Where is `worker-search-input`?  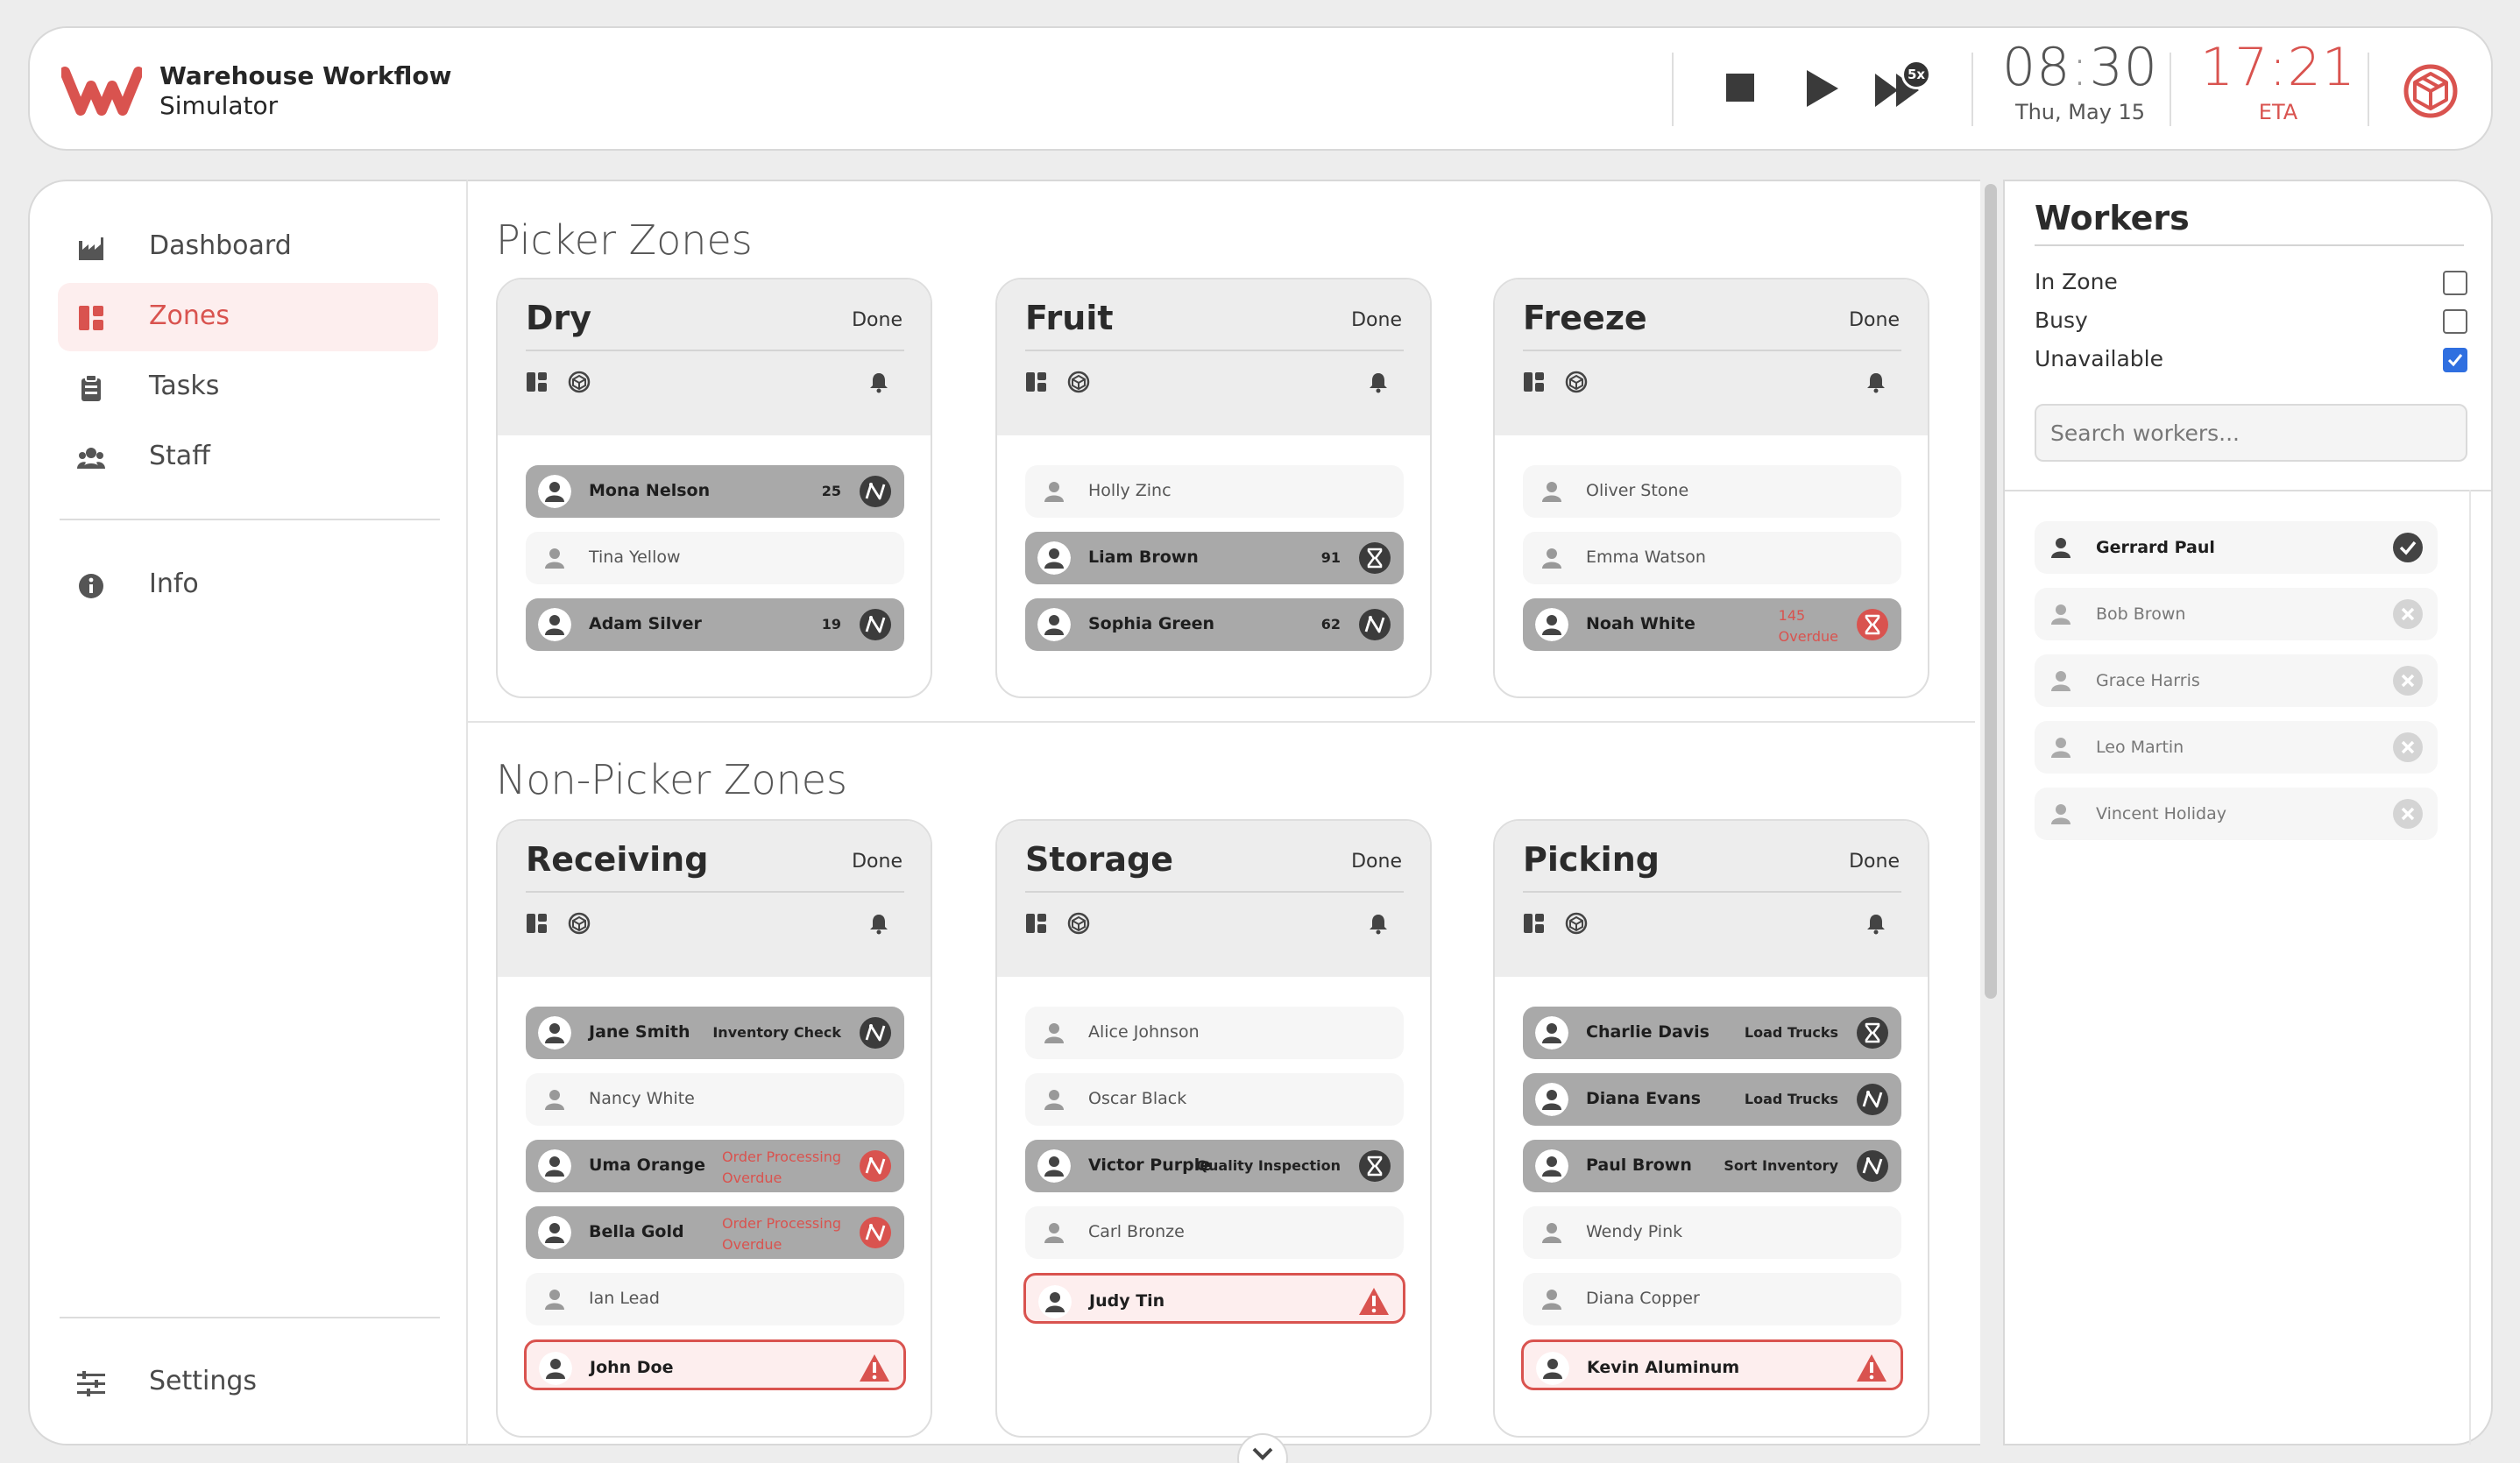
worker-search-input is located at coordinates (2251, 433).